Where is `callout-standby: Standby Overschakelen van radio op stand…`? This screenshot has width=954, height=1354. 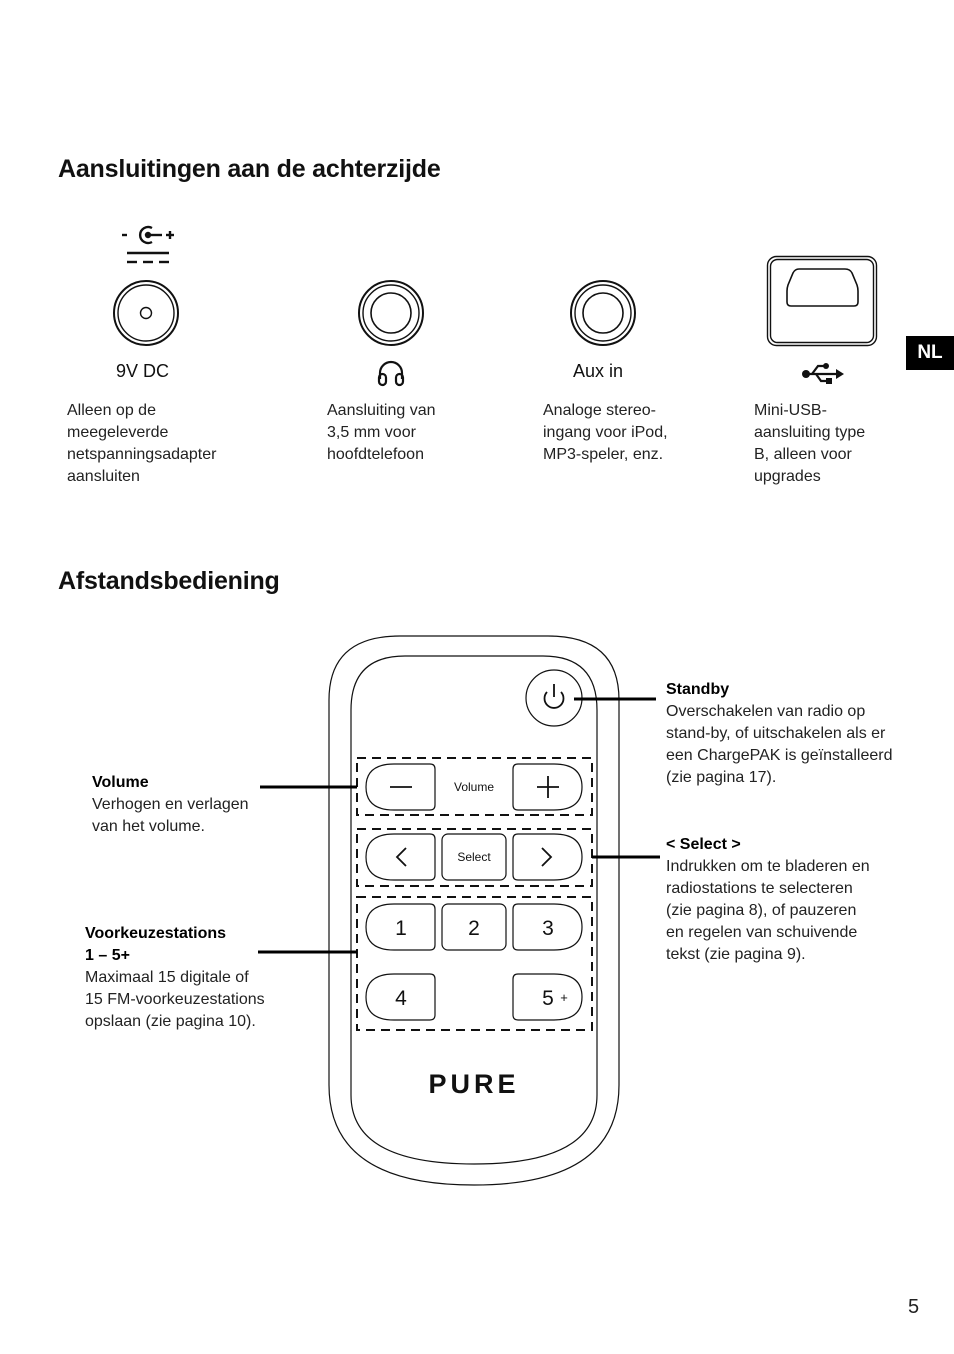 callout-standby: Standby Overschakelen van radio op stand… is located at coordinates (779, 734).